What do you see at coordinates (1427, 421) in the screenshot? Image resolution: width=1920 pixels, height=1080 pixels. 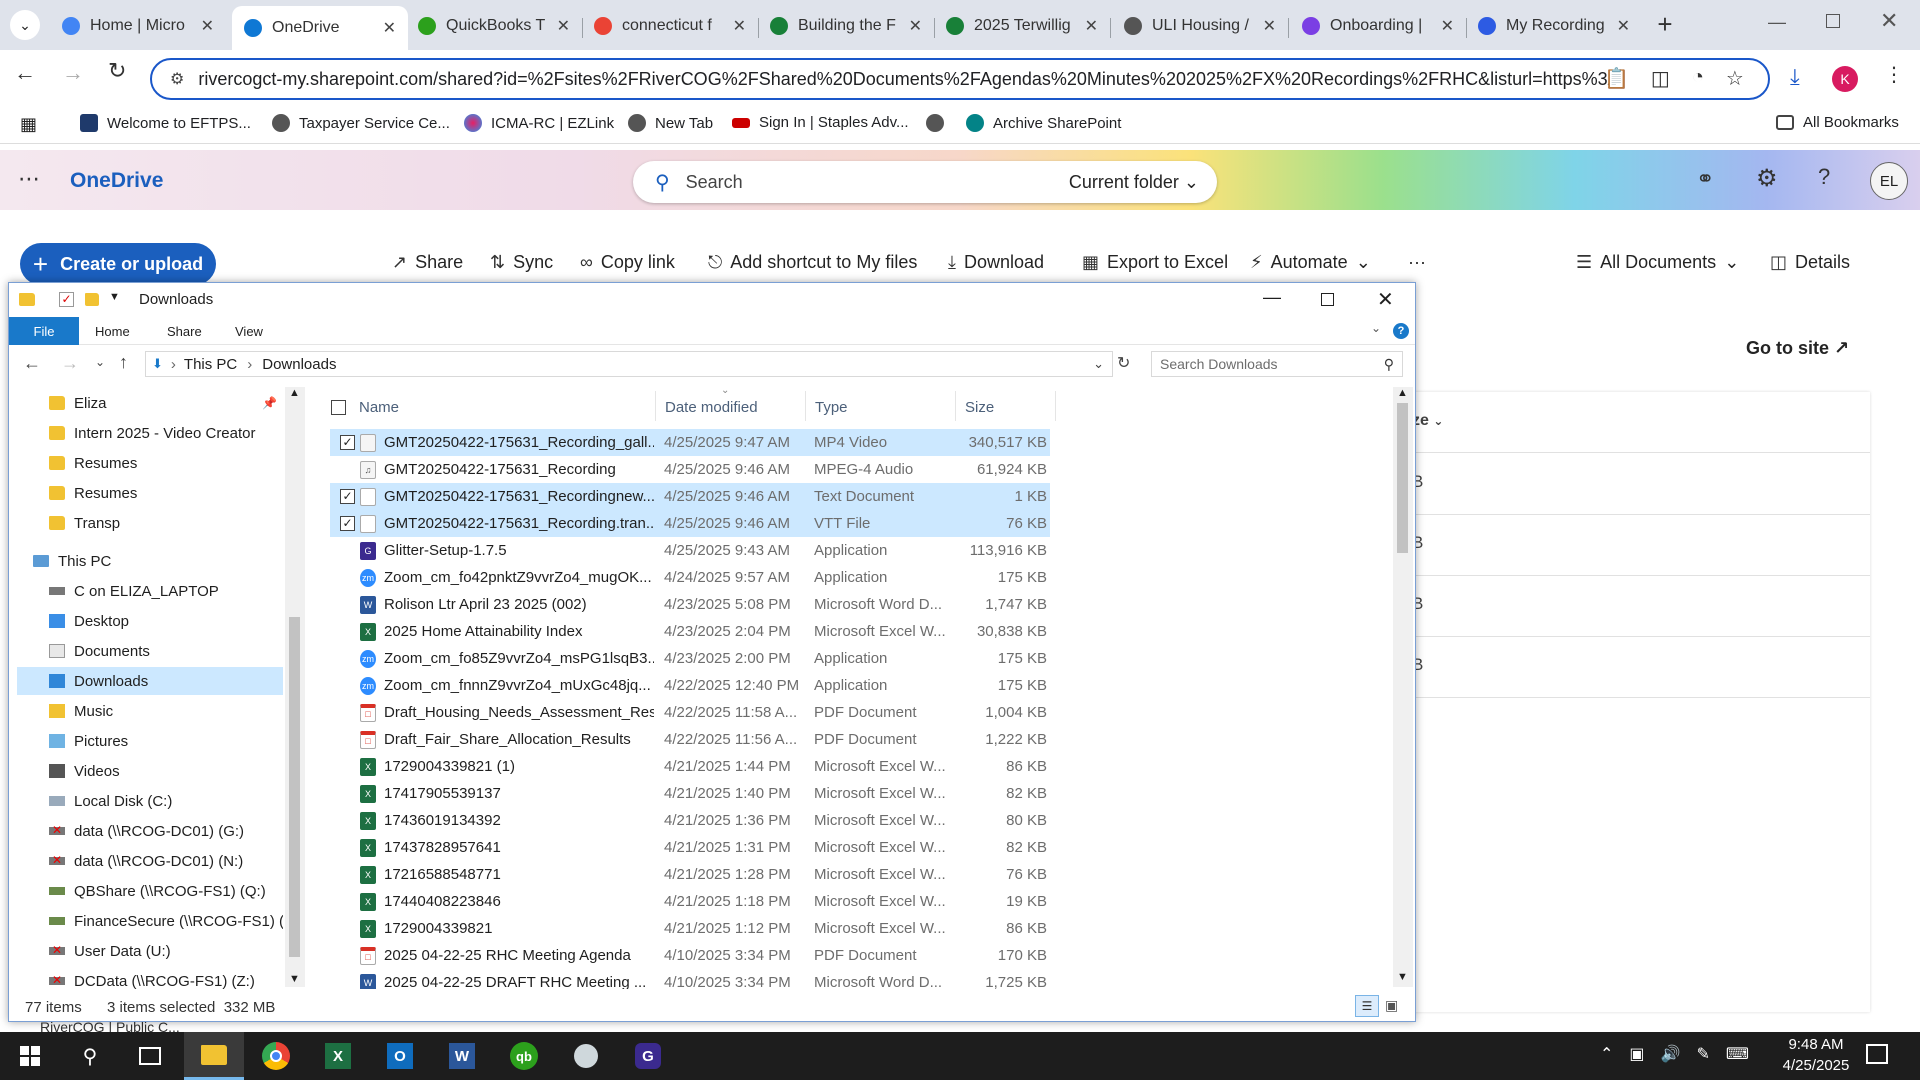 I see `size-column-header: ze ⌄` at bounding box center [1427, 421].